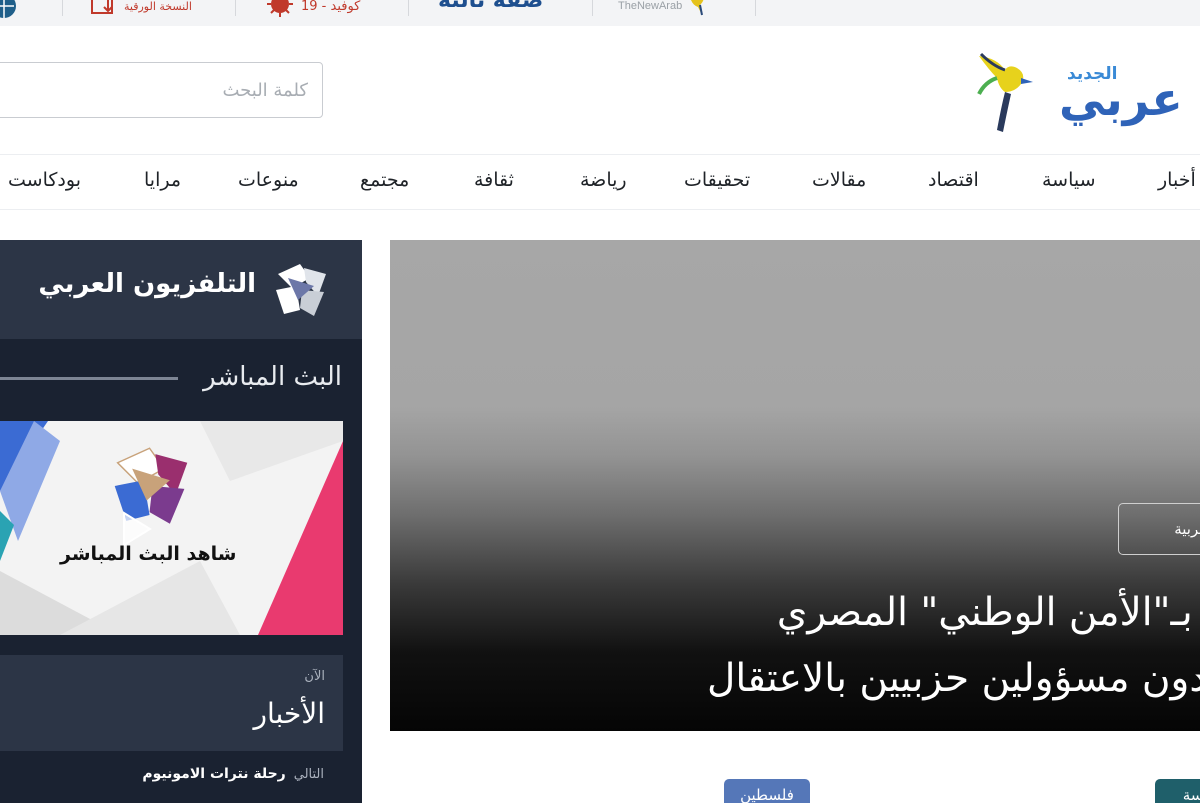 The image size is (1200, 803). Describe the element at coordinates (650, 6) in the screenshot. I see `newarab-label: TheNewArab` at that location.